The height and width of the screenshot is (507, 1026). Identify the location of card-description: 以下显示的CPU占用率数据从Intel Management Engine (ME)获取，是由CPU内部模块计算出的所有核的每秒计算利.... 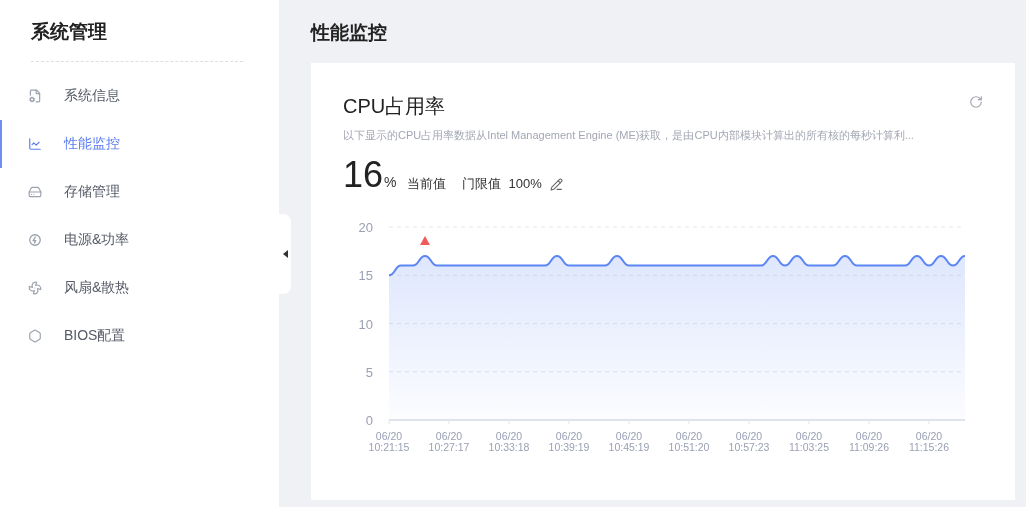
(629, 135).